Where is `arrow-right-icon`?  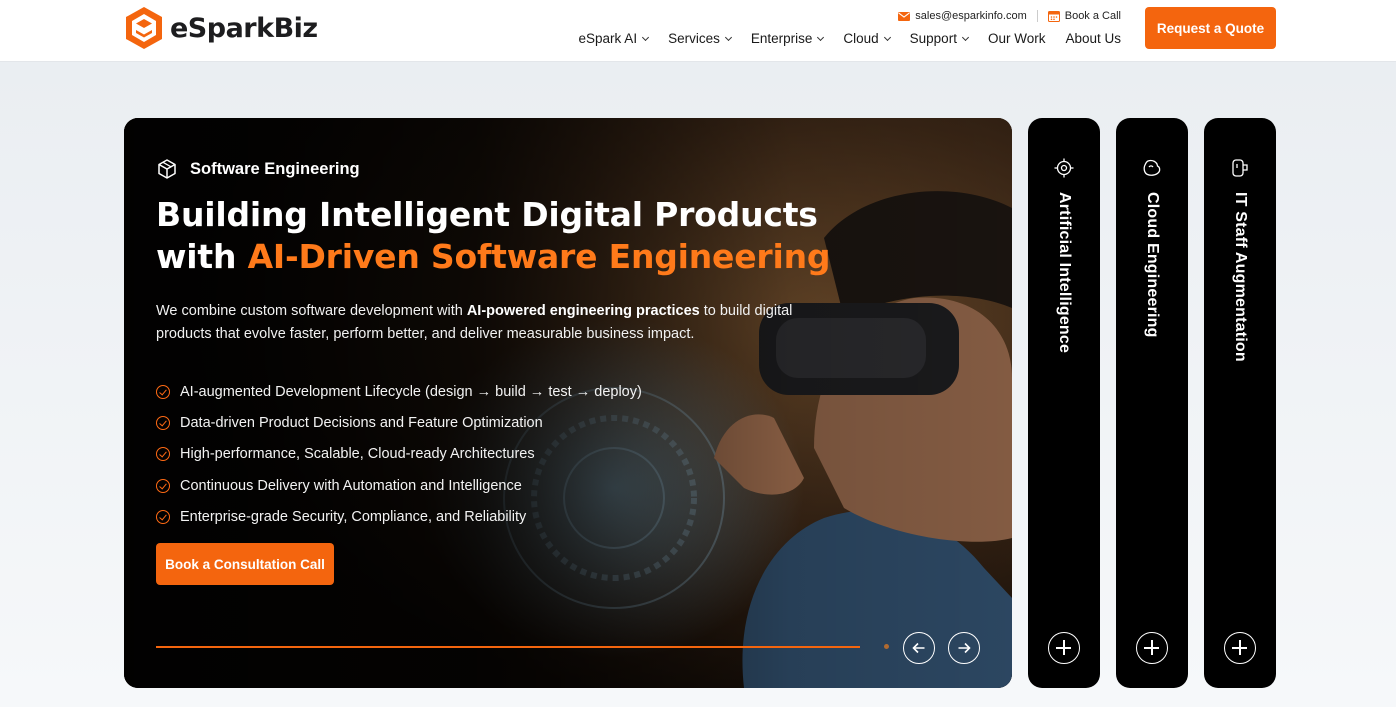 arrow-right-icon is located at coordinates (964, 648).